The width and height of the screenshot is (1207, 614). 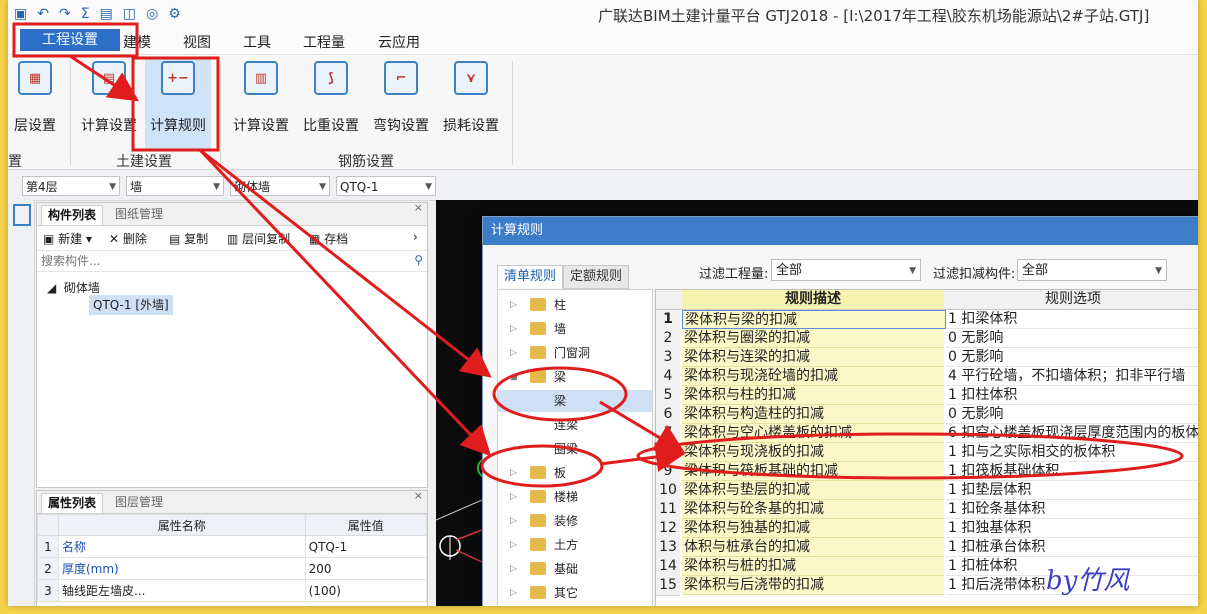 What do you see at coordinates (575, 425) in the screenshot?
I see `tree-node-link-beam: 连梁` at bounding box center [575, 425].